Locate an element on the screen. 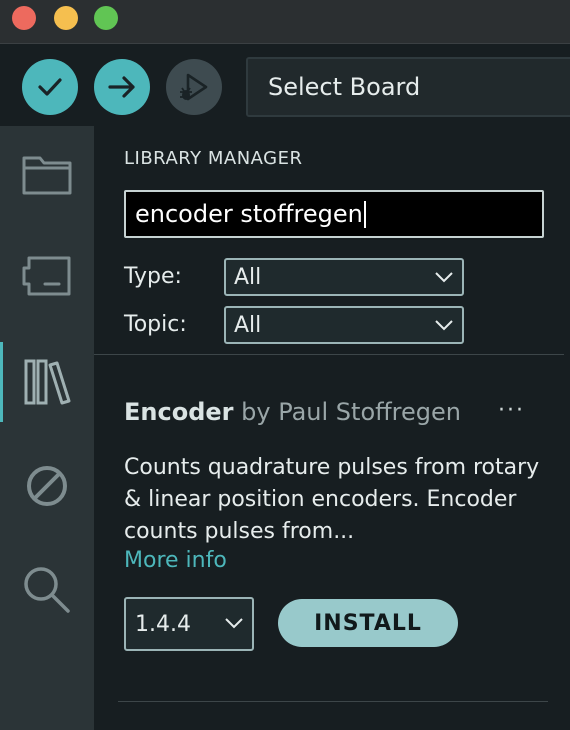 The image size is (570, 730). search-icon is located at coordinates (47, 590).